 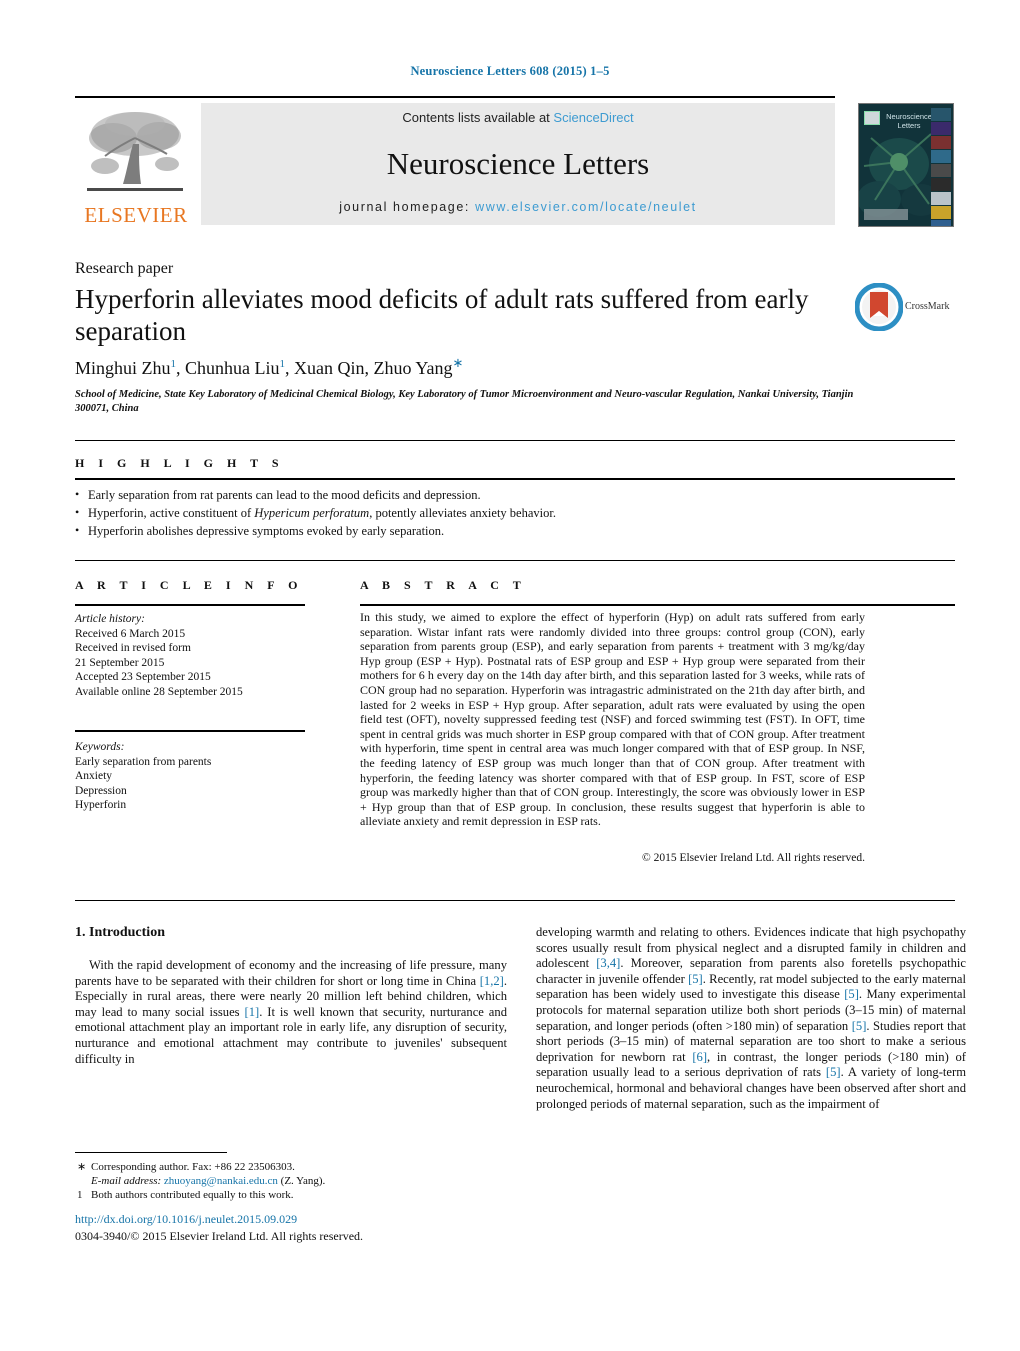 I want to click on crossmark-badge: CrossMark, so click(x=904, y=311).